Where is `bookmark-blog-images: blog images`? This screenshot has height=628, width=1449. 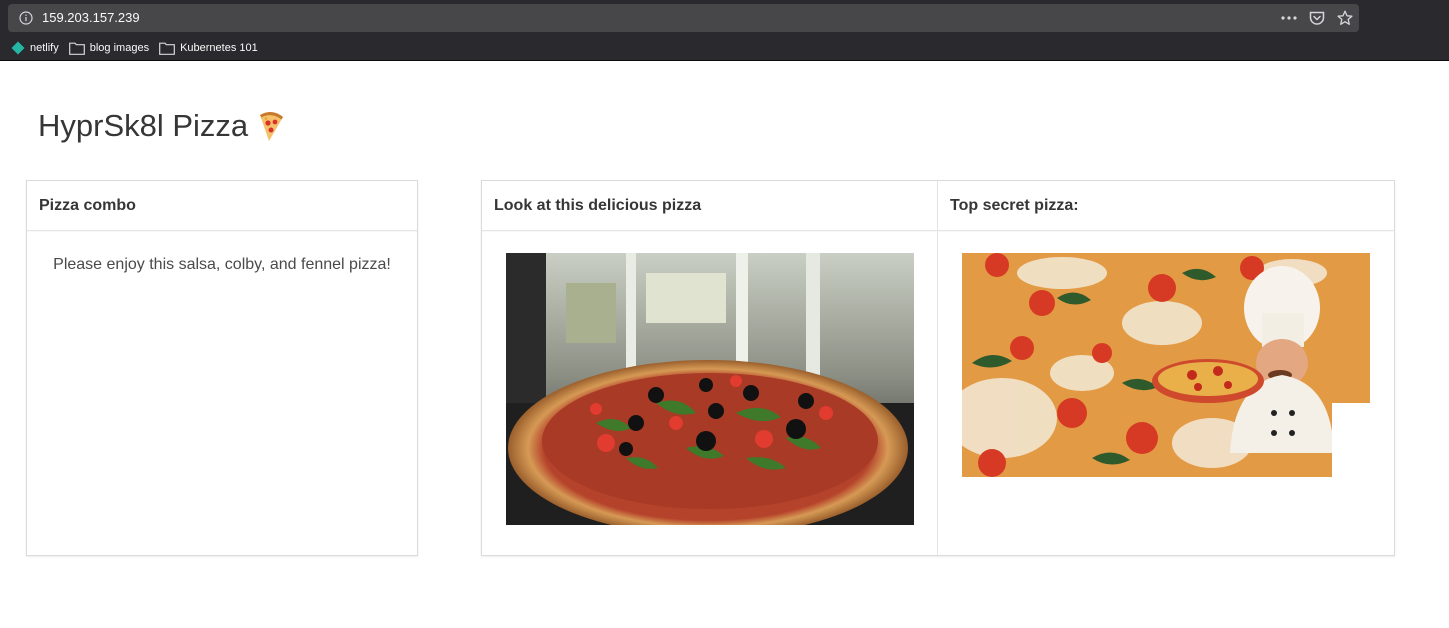
bookmark-blog-images: blog images is located at coordinates (110, 48).